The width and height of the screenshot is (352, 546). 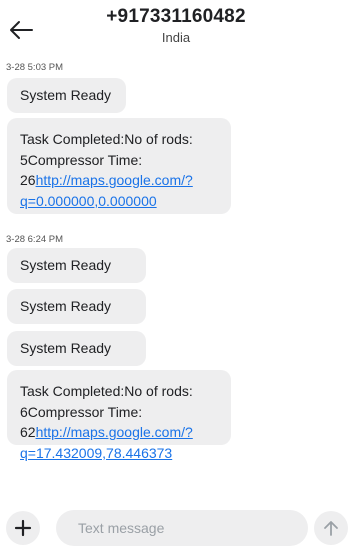 What do you see at coordinates (176, 37) in the screenshot?
I see `contact-country: India` at bounding box center [176, 37].